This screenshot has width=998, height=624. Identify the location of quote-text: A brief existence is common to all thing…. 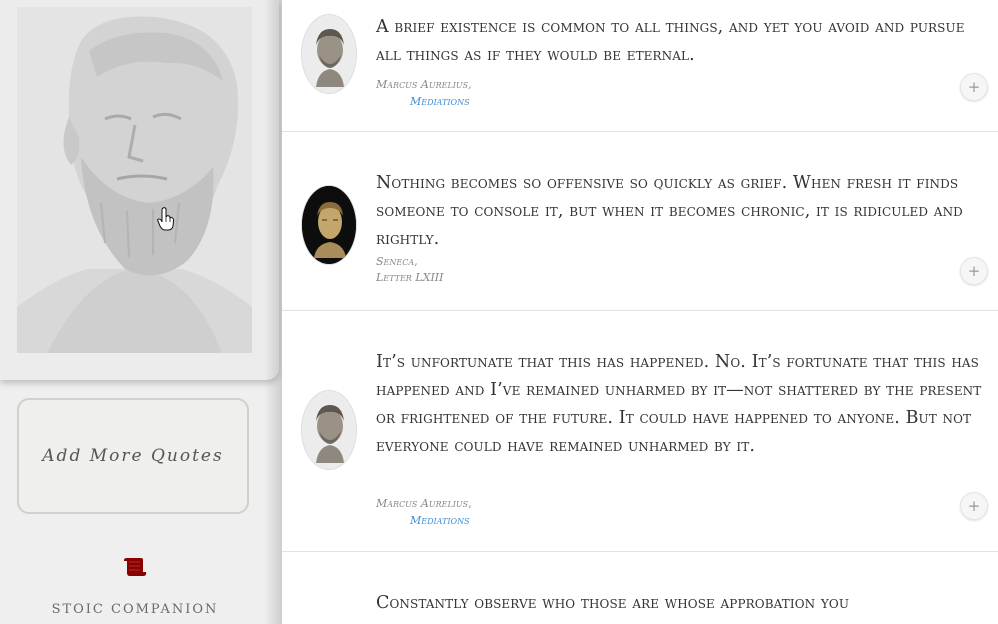
(670, 41).